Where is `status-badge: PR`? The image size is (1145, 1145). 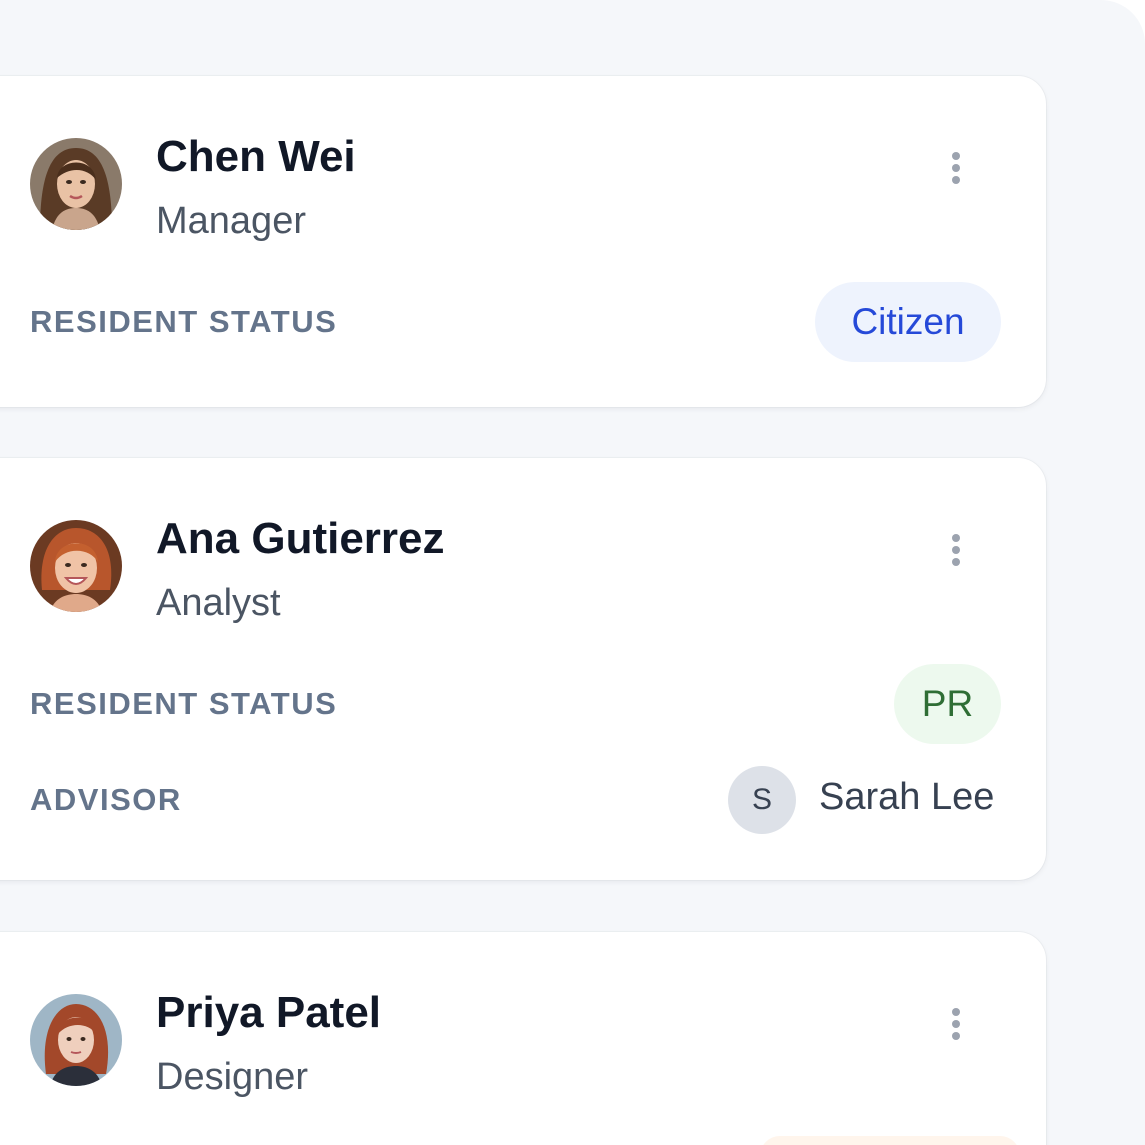 status-badge: PR is located at coordinates (947, 704).